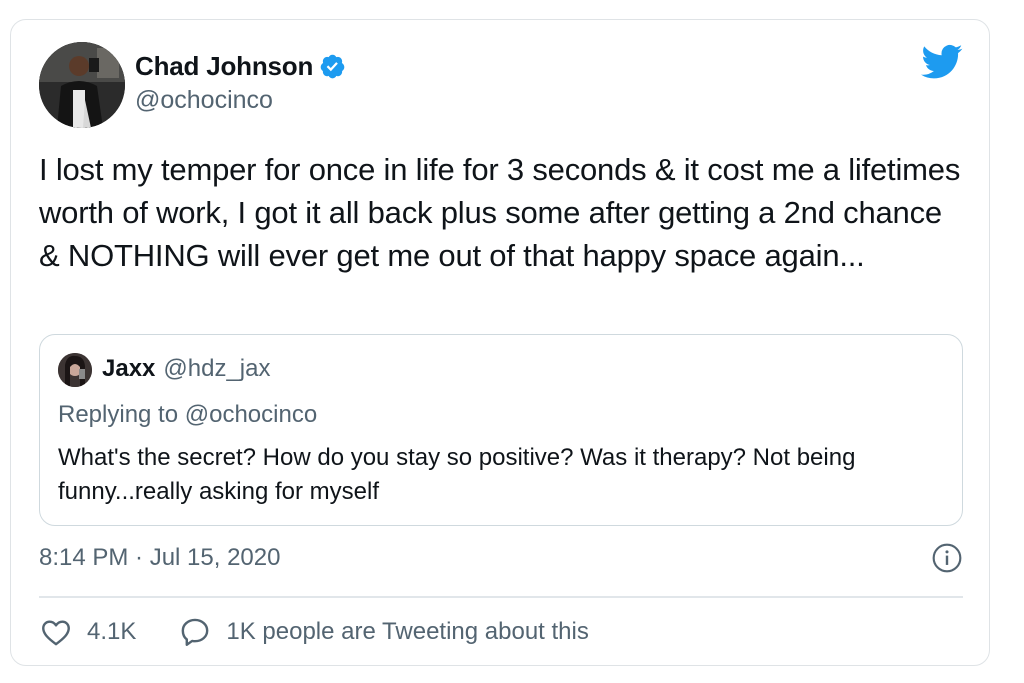 The width and height of the screenshot is (1024, 683). I want to click on replying-to-label: Replying to @ochocinco, so click(187, 415).